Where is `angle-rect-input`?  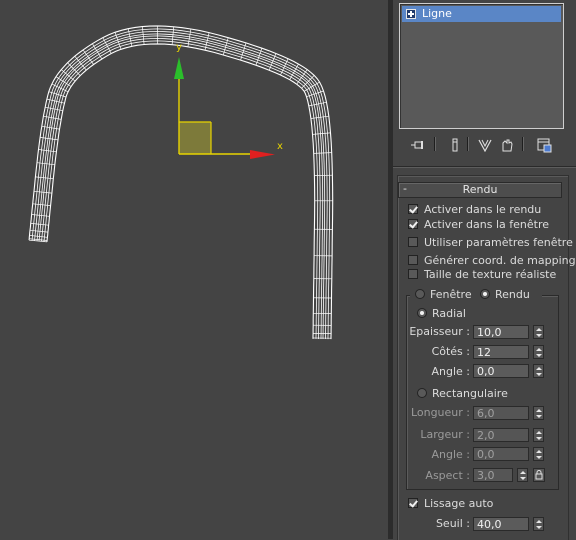 angle-rect-input is located at coordinates (501, 454).